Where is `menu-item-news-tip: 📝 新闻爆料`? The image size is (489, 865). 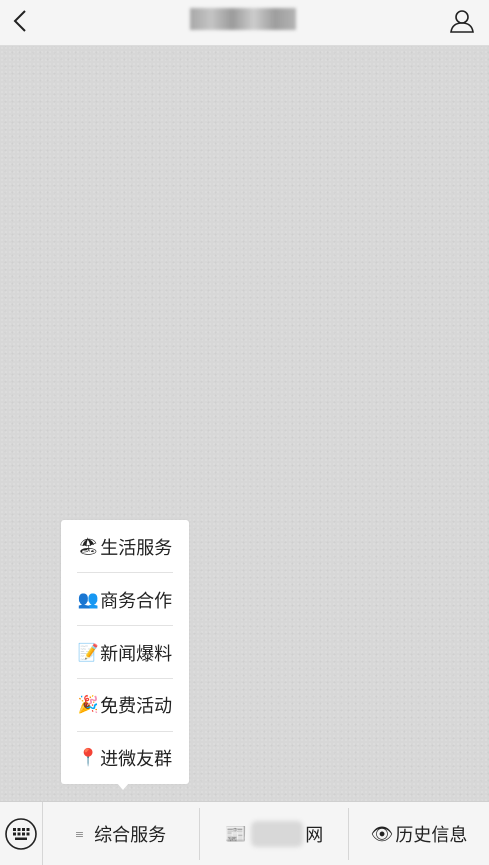 menu-item-news-tip: 📝 新闻爆料 is located at coordinates (125, 653).